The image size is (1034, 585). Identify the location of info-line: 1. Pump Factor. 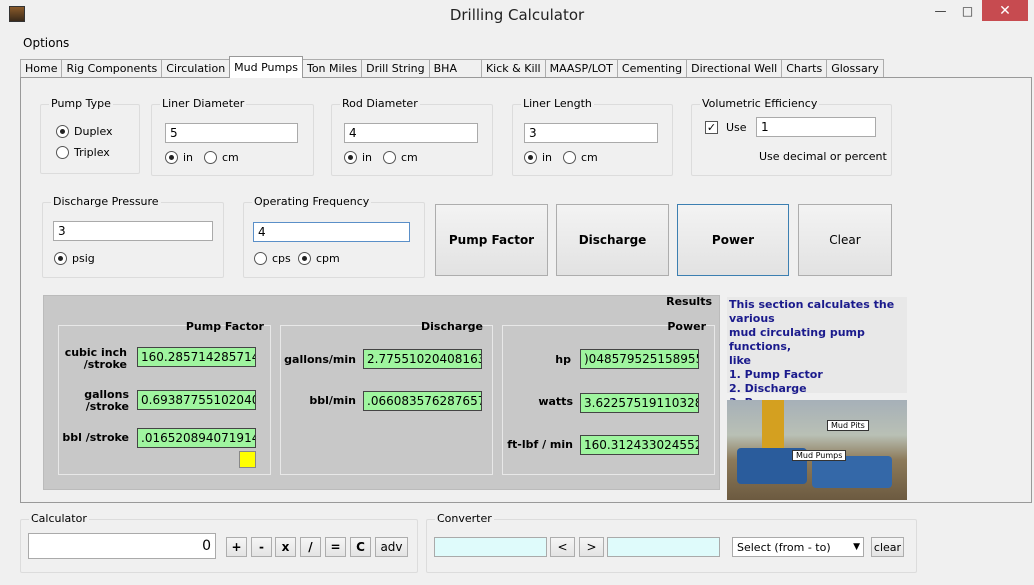
(776, 374).